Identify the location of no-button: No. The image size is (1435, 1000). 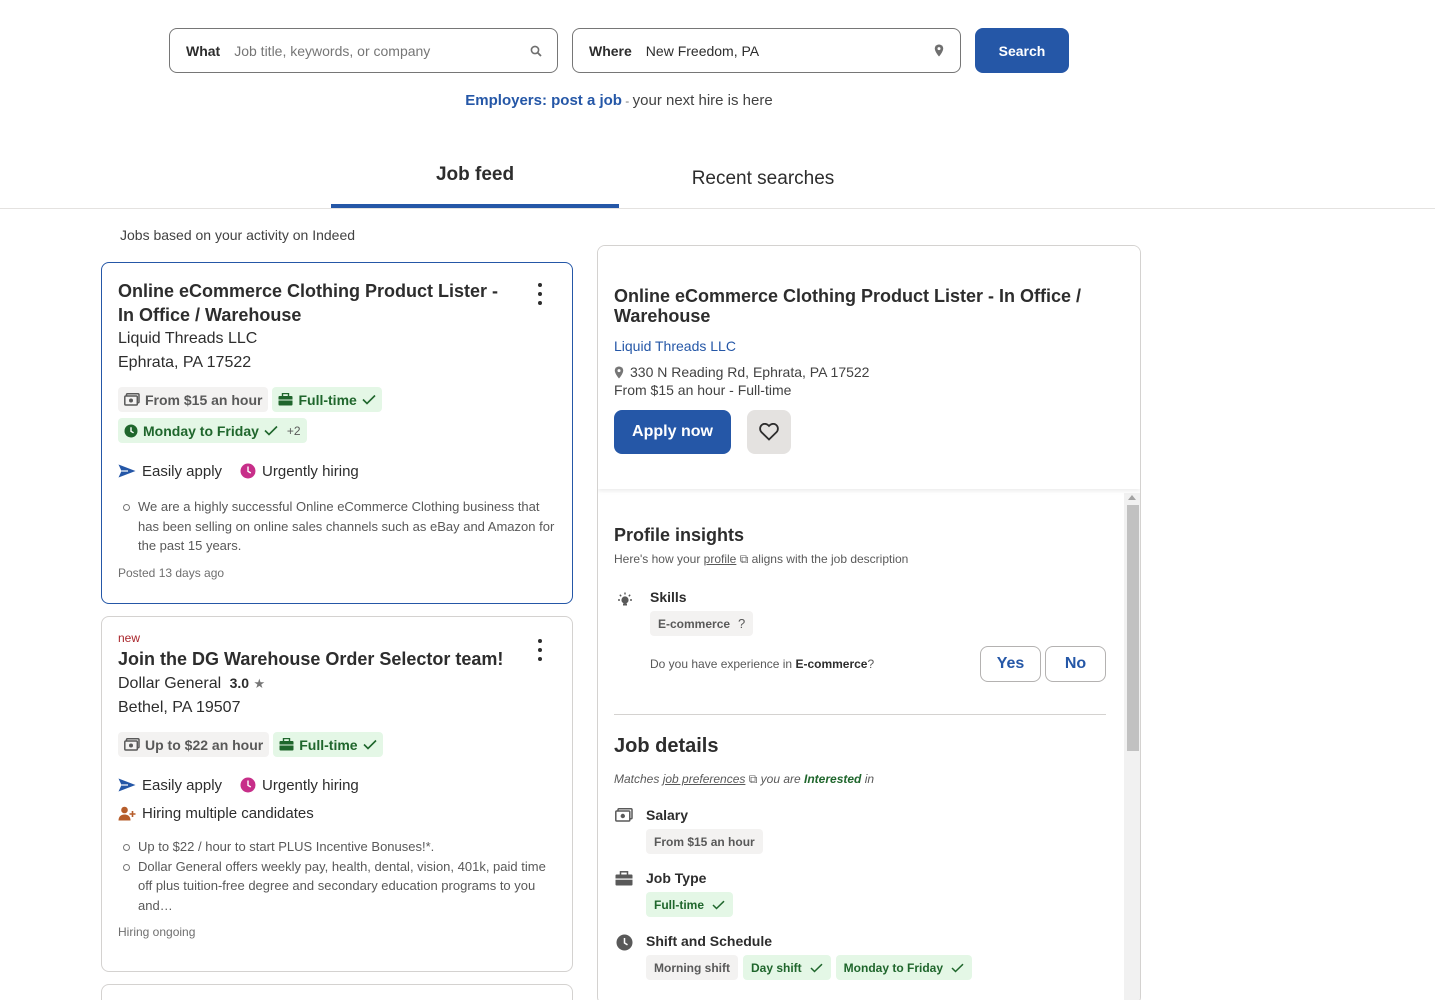
(1075, 664).